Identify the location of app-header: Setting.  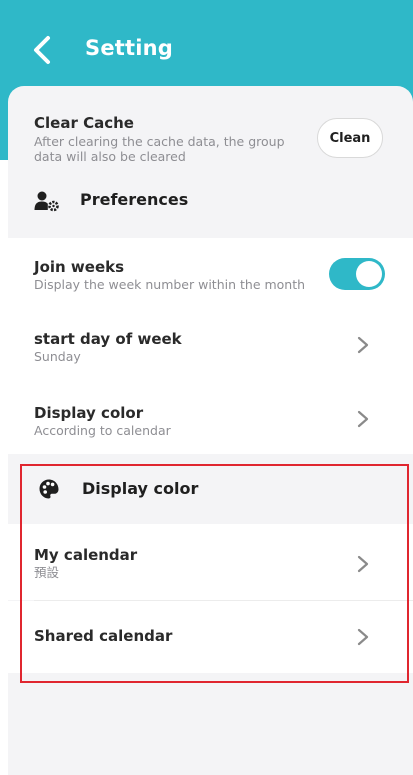
(206, 46).